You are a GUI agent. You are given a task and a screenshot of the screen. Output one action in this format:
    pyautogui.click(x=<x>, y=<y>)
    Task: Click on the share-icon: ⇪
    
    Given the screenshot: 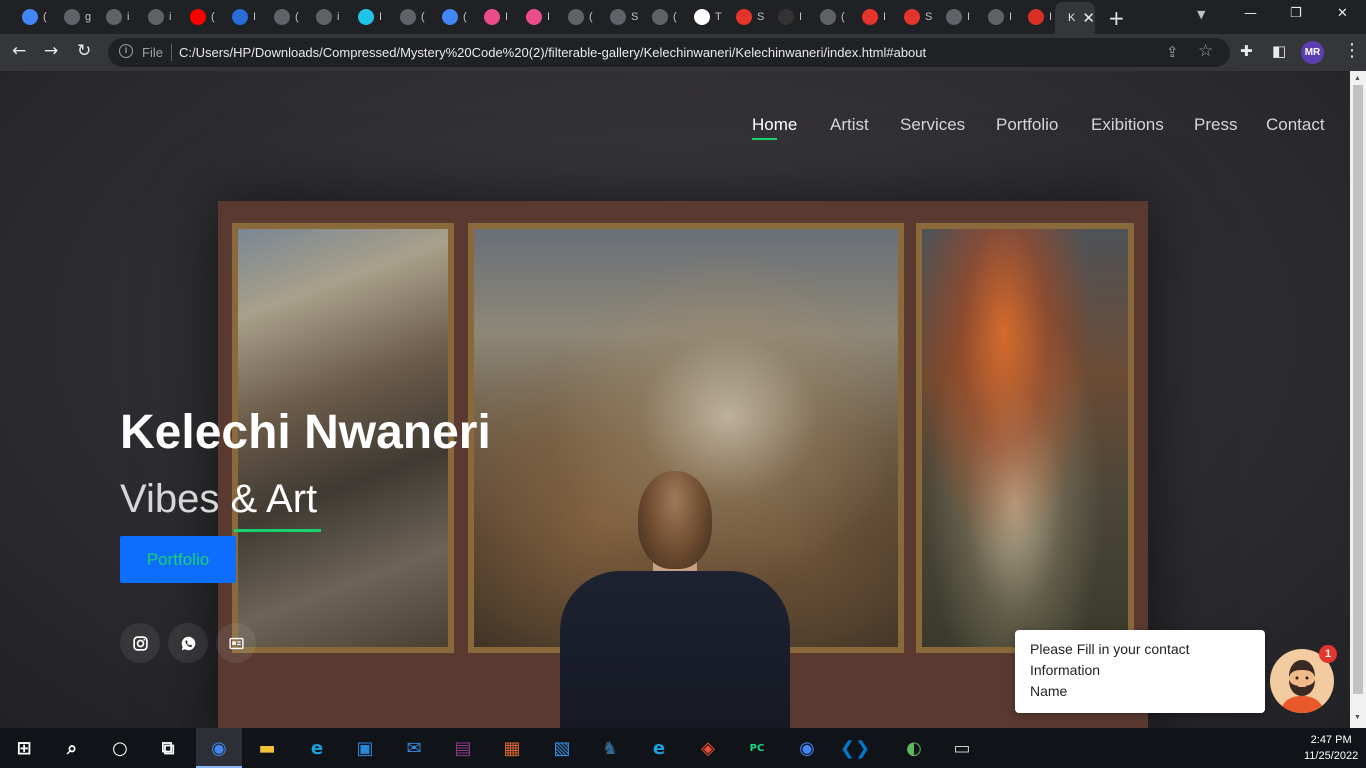 What is the action you would take?
    pyautogui.click(x=1172, y=52)
    